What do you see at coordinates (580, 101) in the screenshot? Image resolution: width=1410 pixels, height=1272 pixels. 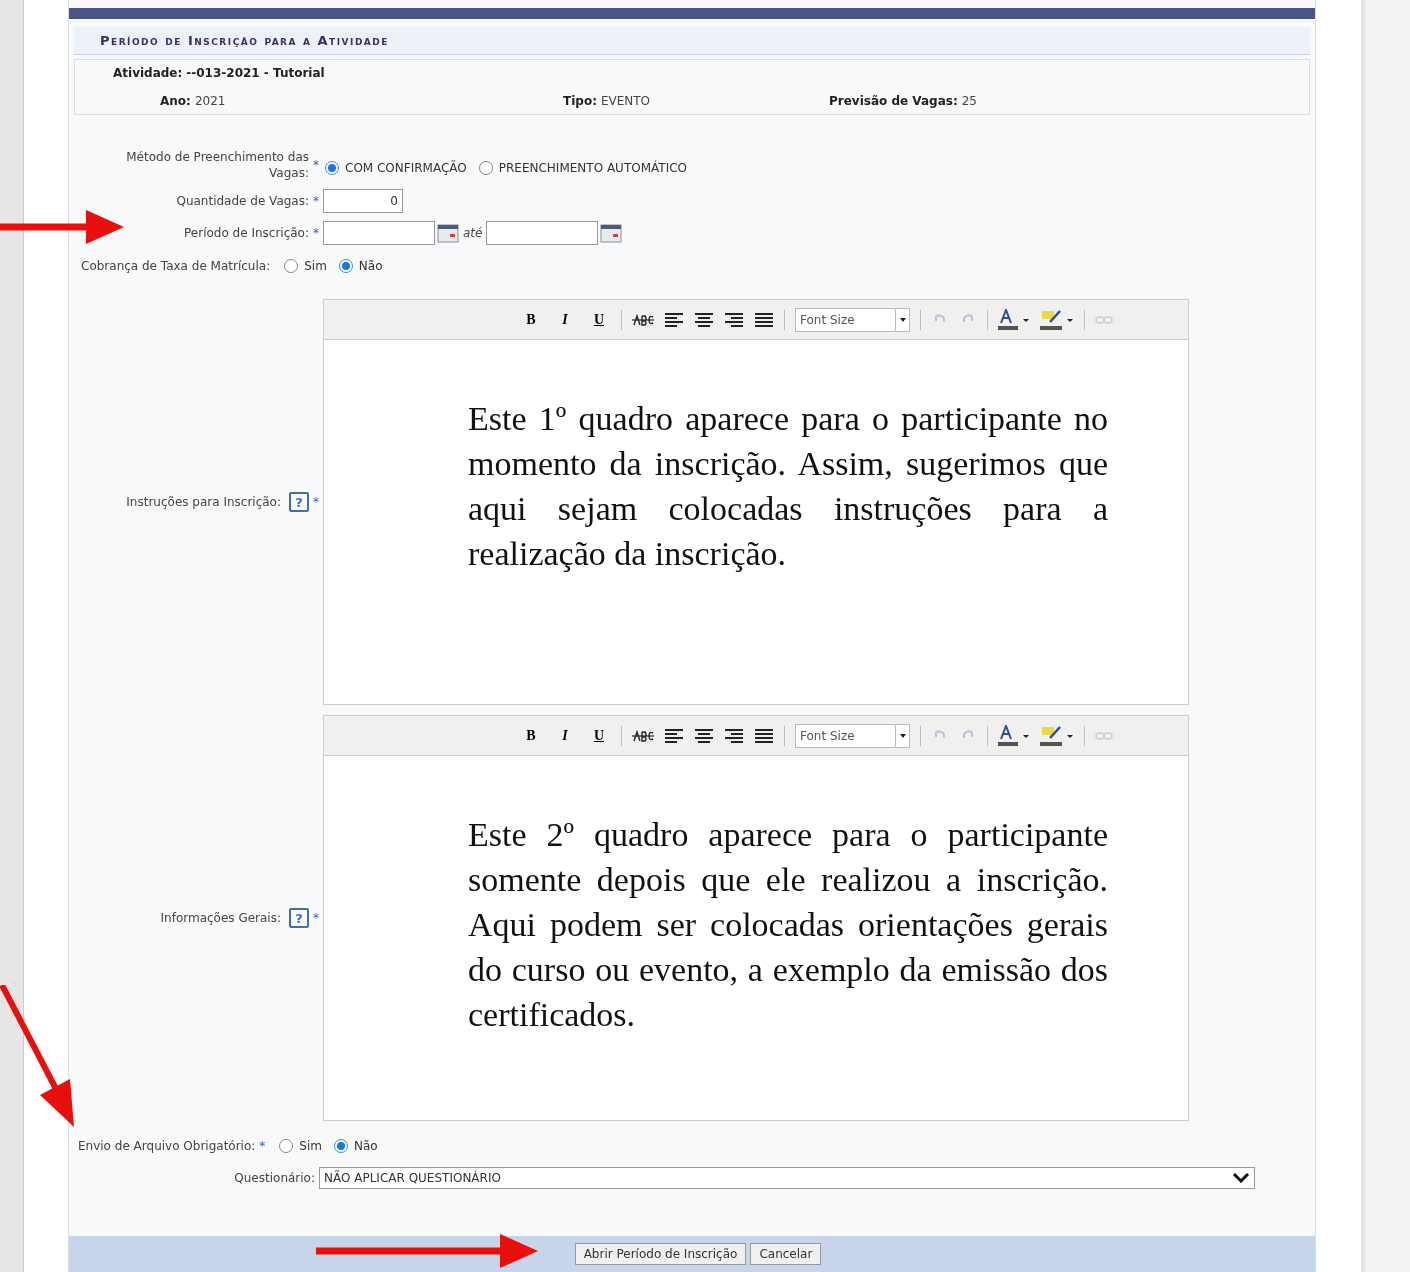 I see `info-label: Tipo:` at bounding box center [580, 101].